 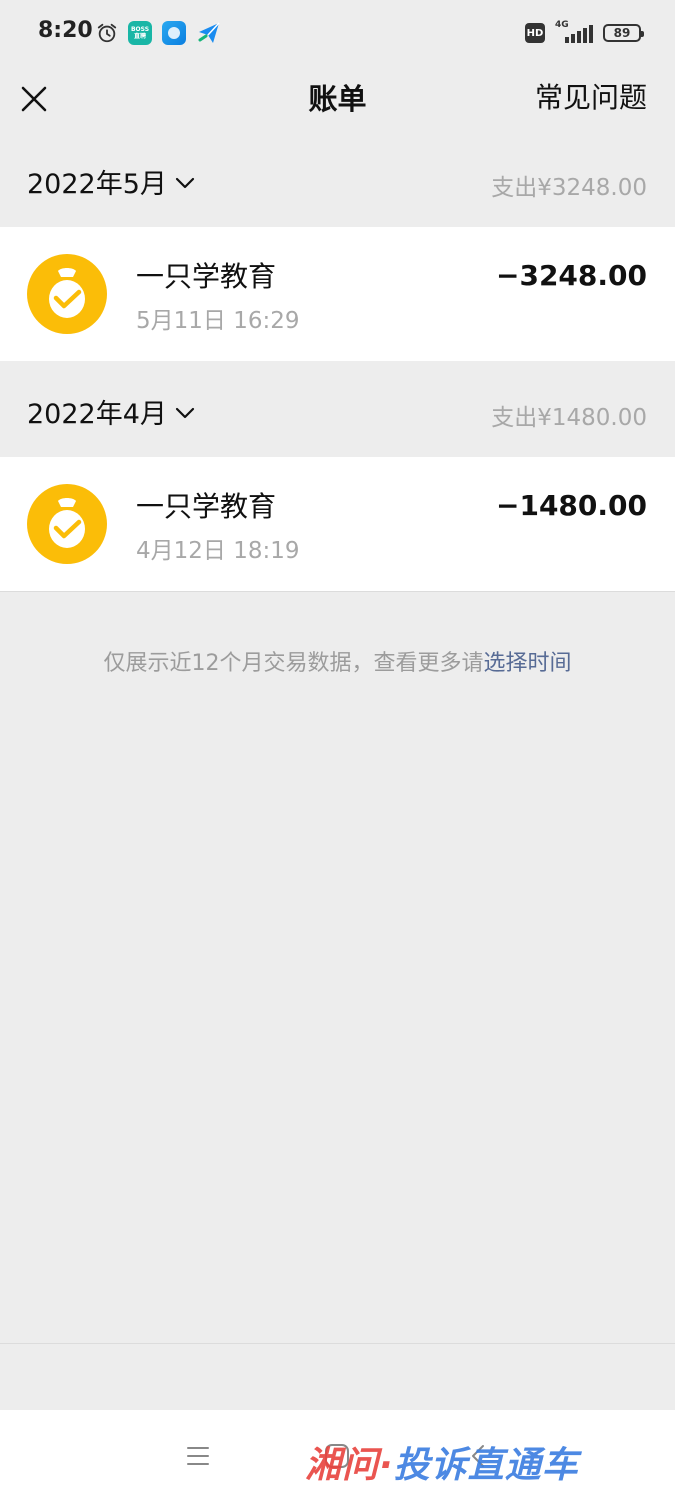 I want to click on boss-label-bottom: 直聘, so click(x=139, y=36).